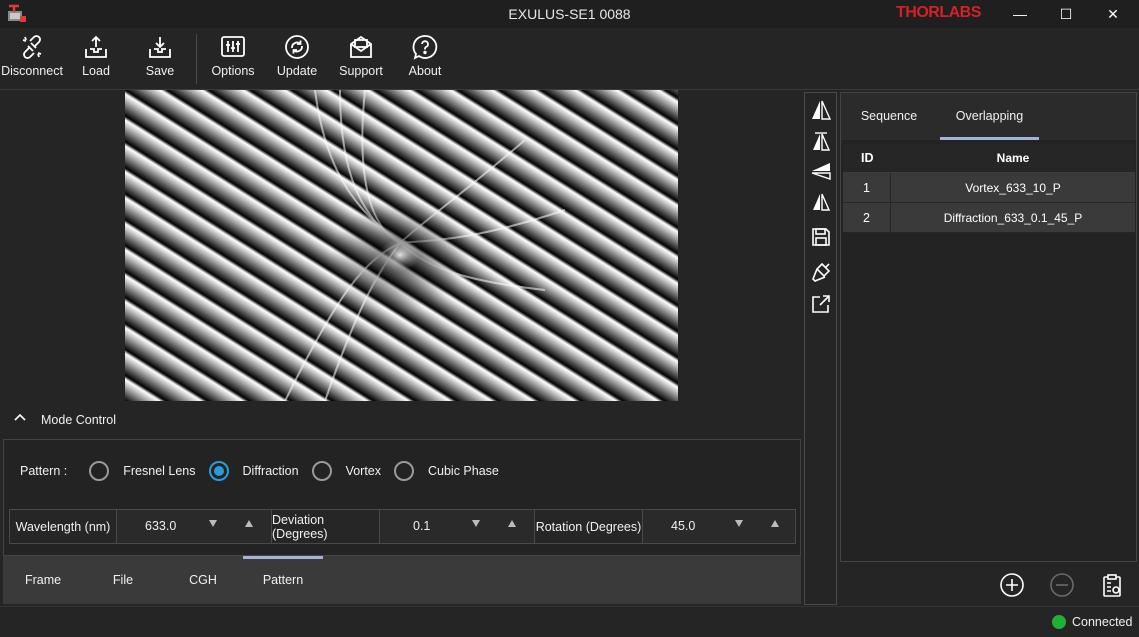  What do you see at coordinates (194, 526) in the screenshot?
I see `wavelength-stepper: 633.0` at bounding box center [194, 526].